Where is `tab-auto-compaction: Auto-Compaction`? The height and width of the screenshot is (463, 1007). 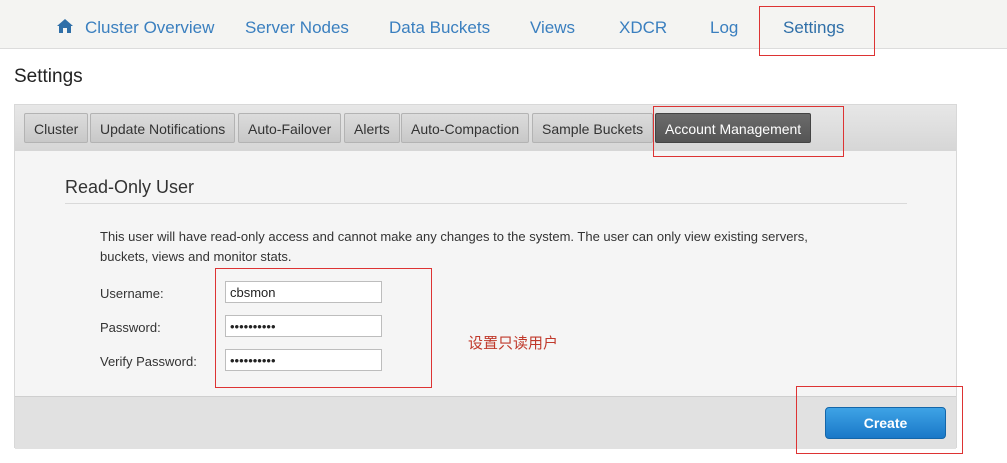
tab-auto-compaction: Auto-Compaction is located at coordinates (465, 128).